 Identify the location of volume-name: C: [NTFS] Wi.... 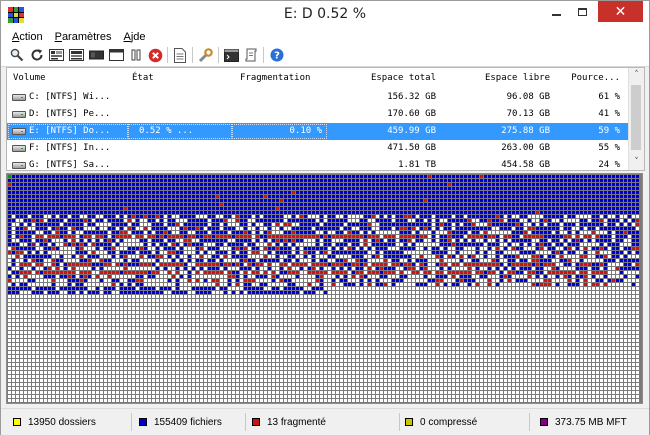
(70, 97).